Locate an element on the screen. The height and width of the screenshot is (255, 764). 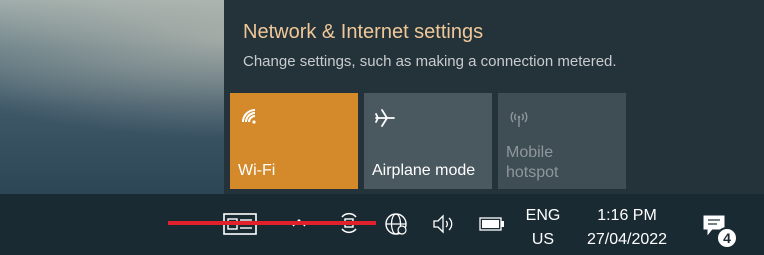
red-annotation-arrow is located at coordinates (272, 223).